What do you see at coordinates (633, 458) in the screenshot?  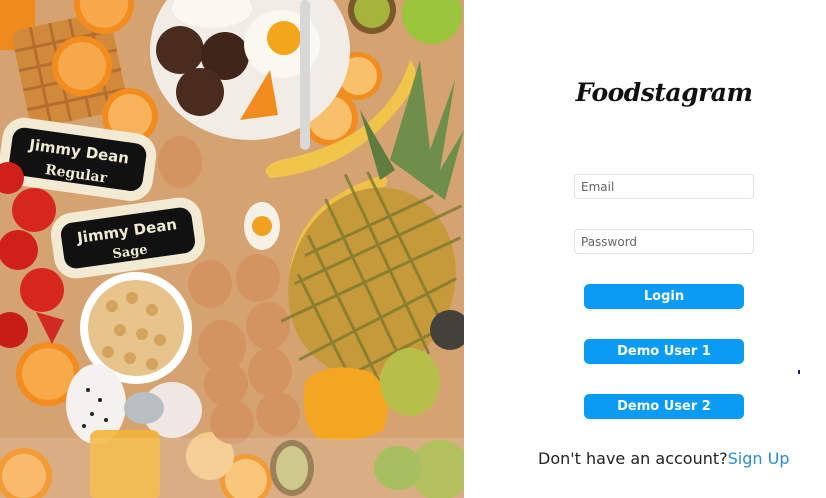 I see `signup-prompt-text: Don't have an account?` at bounding box center [633, 458].